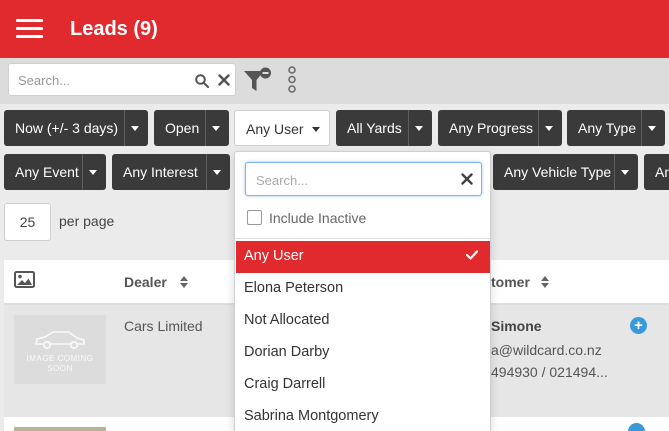  I want to click on user-option-label: Dorian Darby, so click(287, 352).